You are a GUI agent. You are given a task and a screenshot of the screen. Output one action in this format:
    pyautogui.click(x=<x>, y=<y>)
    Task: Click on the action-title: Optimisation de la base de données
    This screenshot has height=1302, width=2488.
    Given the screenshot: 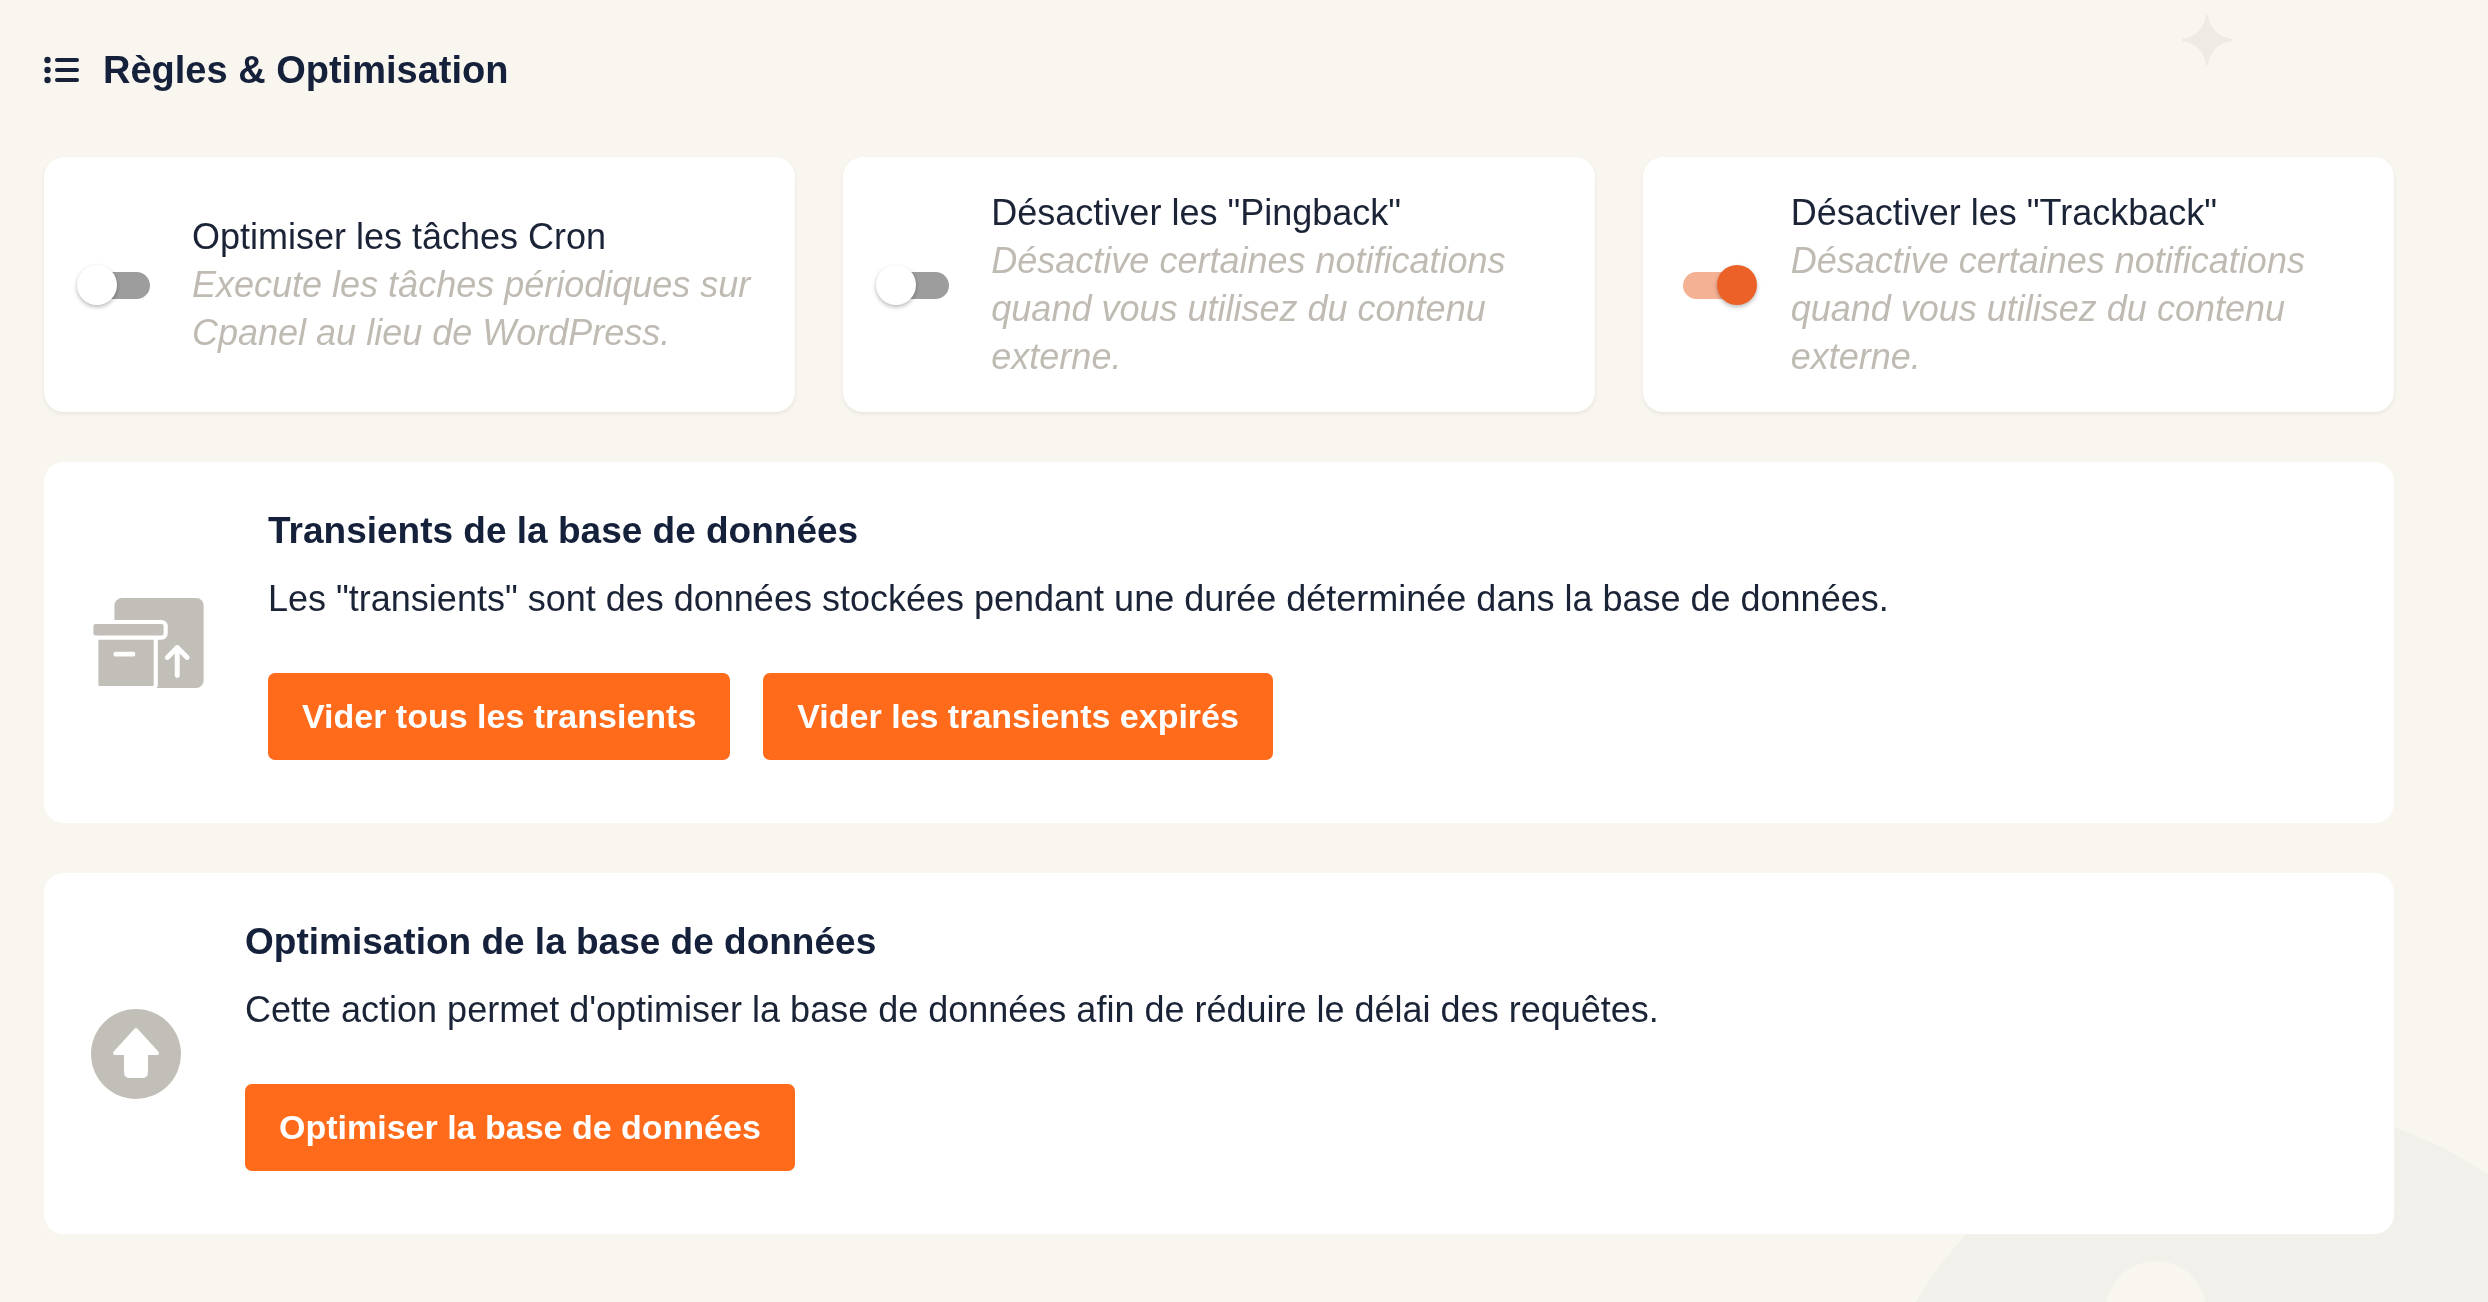 What is the action you would take?
    pyautogui.click(x=561, y=942)
    